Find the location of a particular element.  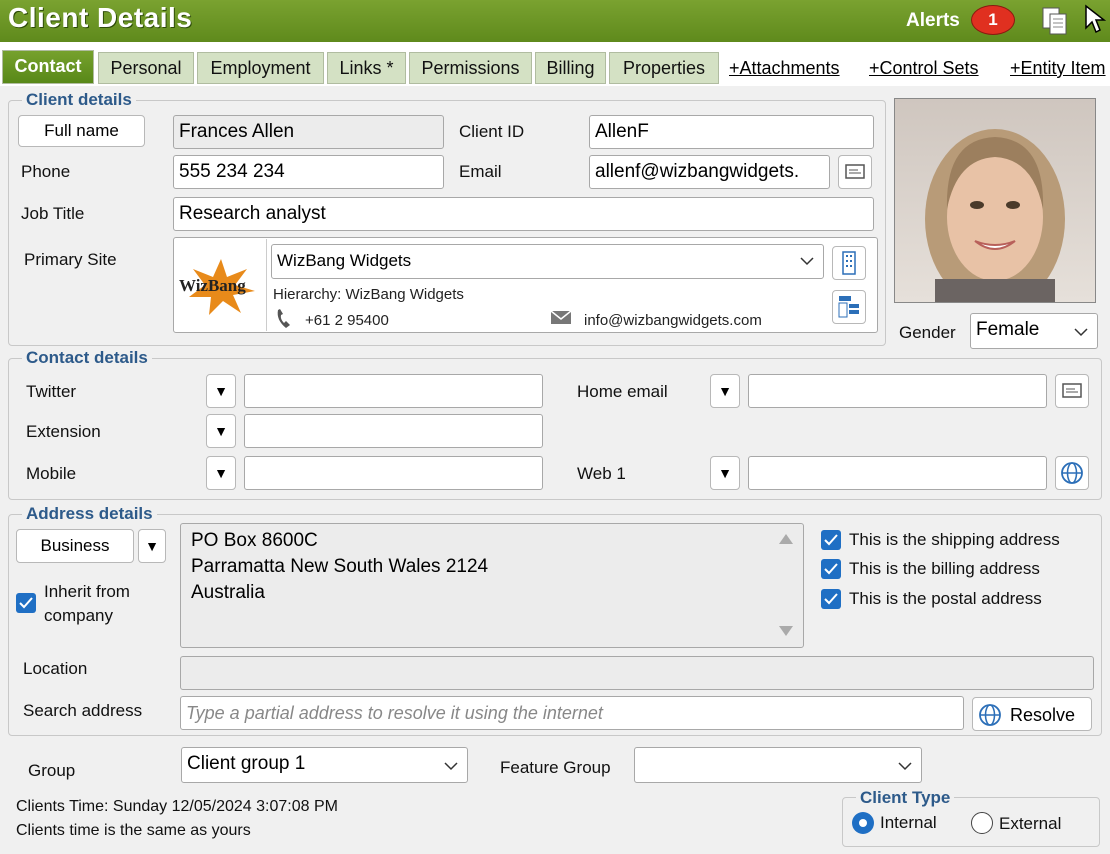

time-same-note: Clients time is the same as yours is located at coordinates (133, 830).